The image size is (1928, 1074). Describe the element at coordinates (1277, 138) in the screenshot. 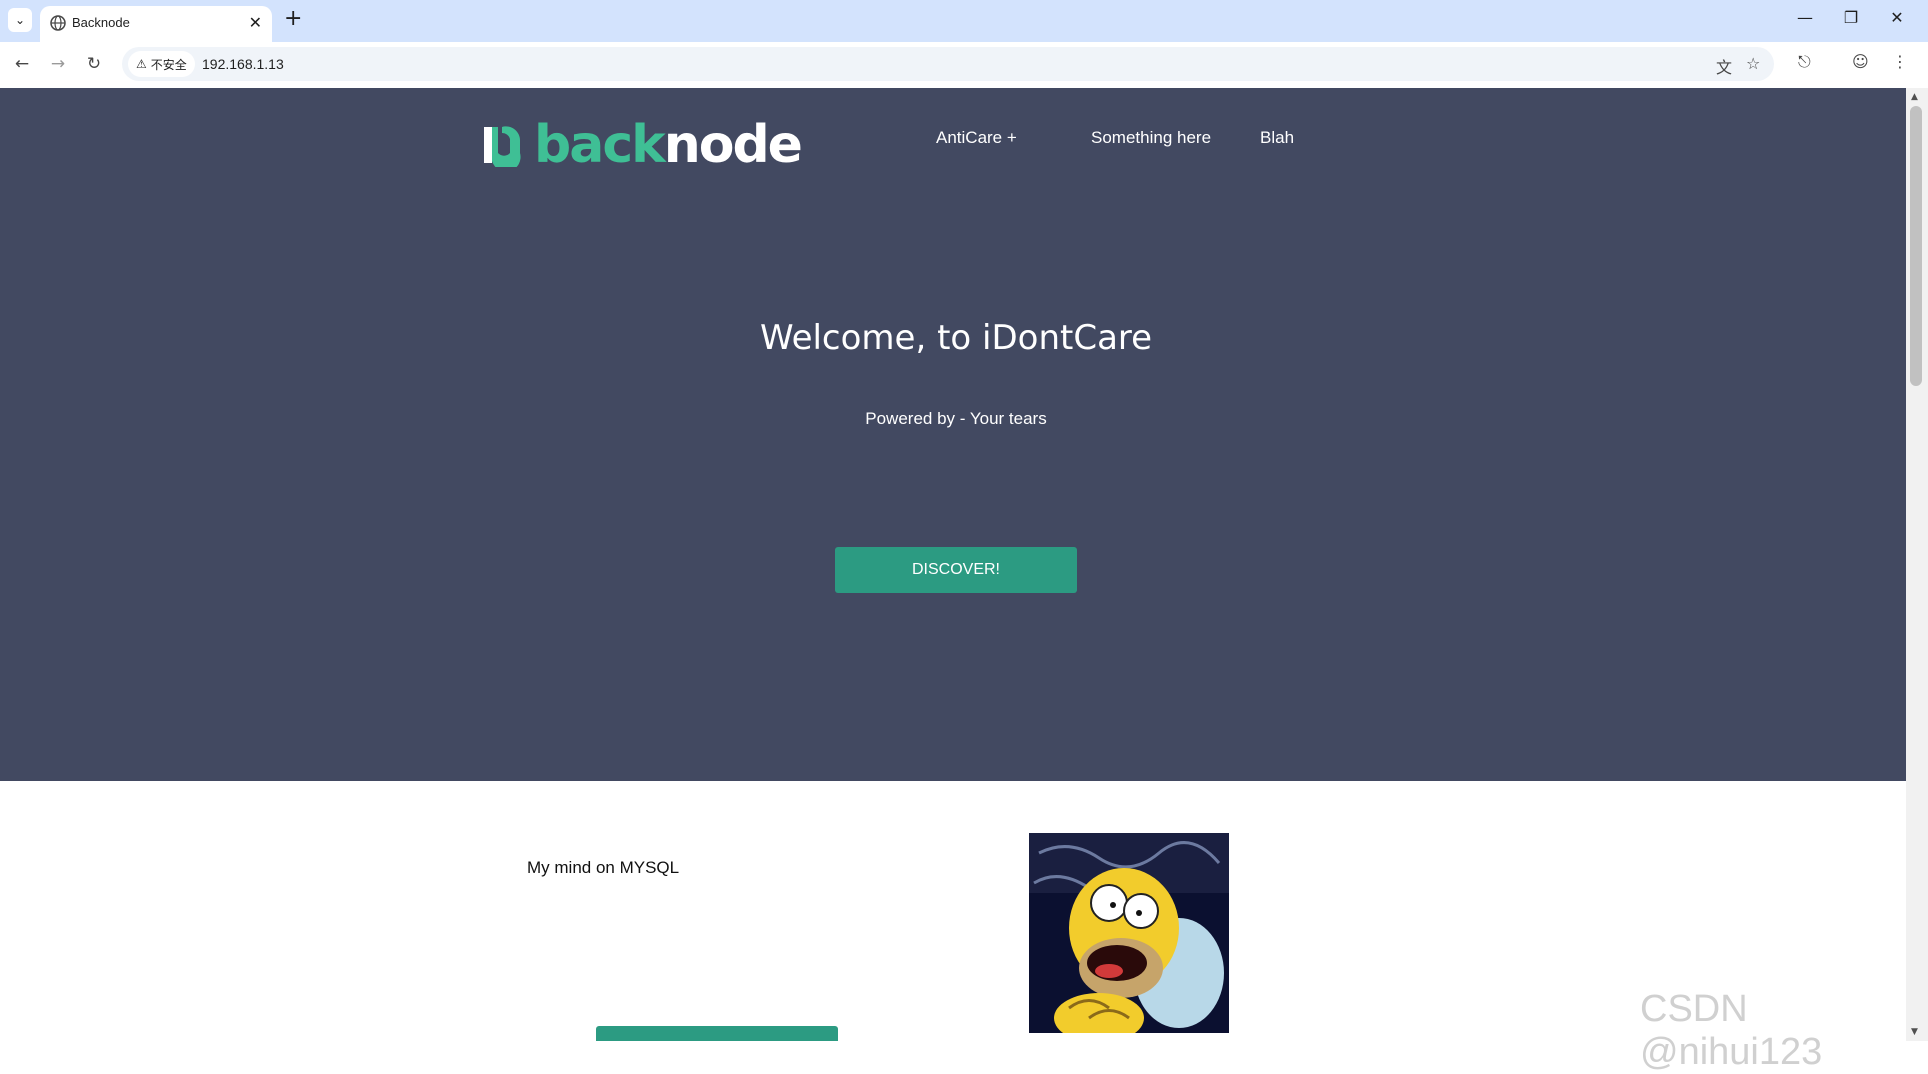

I see `nav-blah: Blah` at that location.